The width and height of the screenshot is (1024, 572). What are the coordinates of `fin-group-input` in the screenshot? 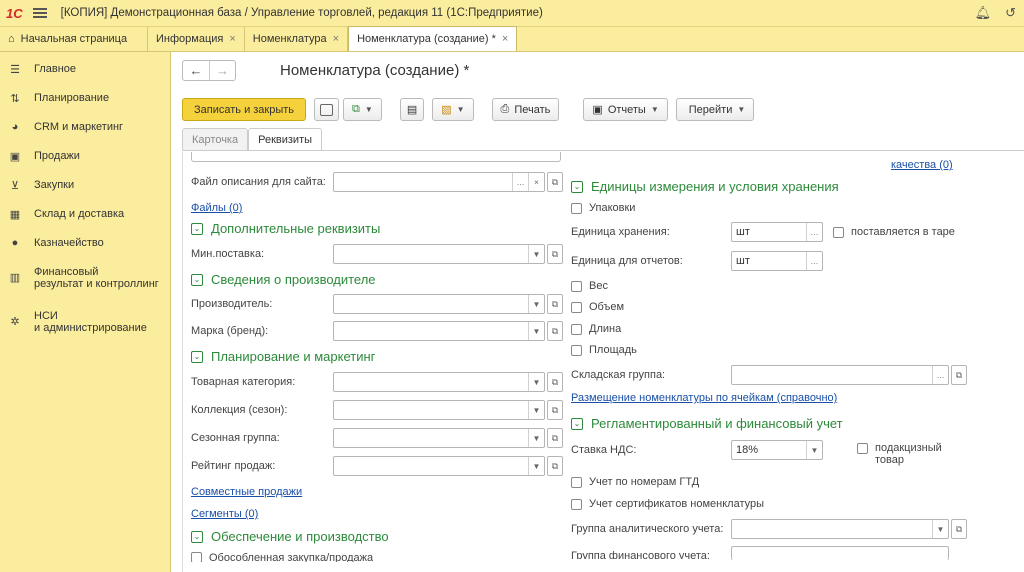 It's located at (840, 553).